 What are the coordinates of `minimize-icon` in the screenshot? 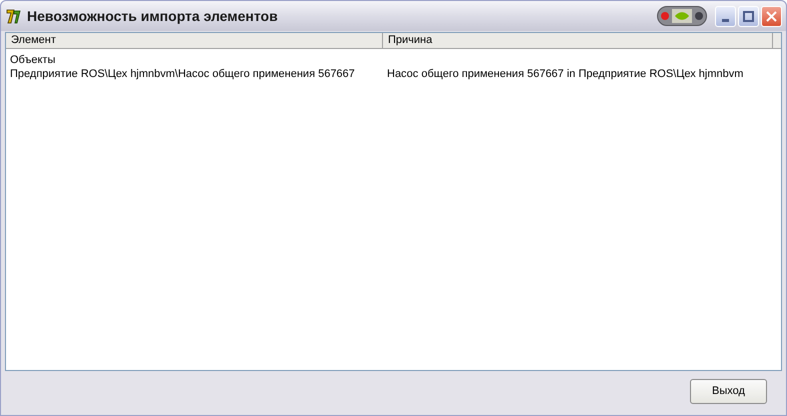 It's located at (725, 20).